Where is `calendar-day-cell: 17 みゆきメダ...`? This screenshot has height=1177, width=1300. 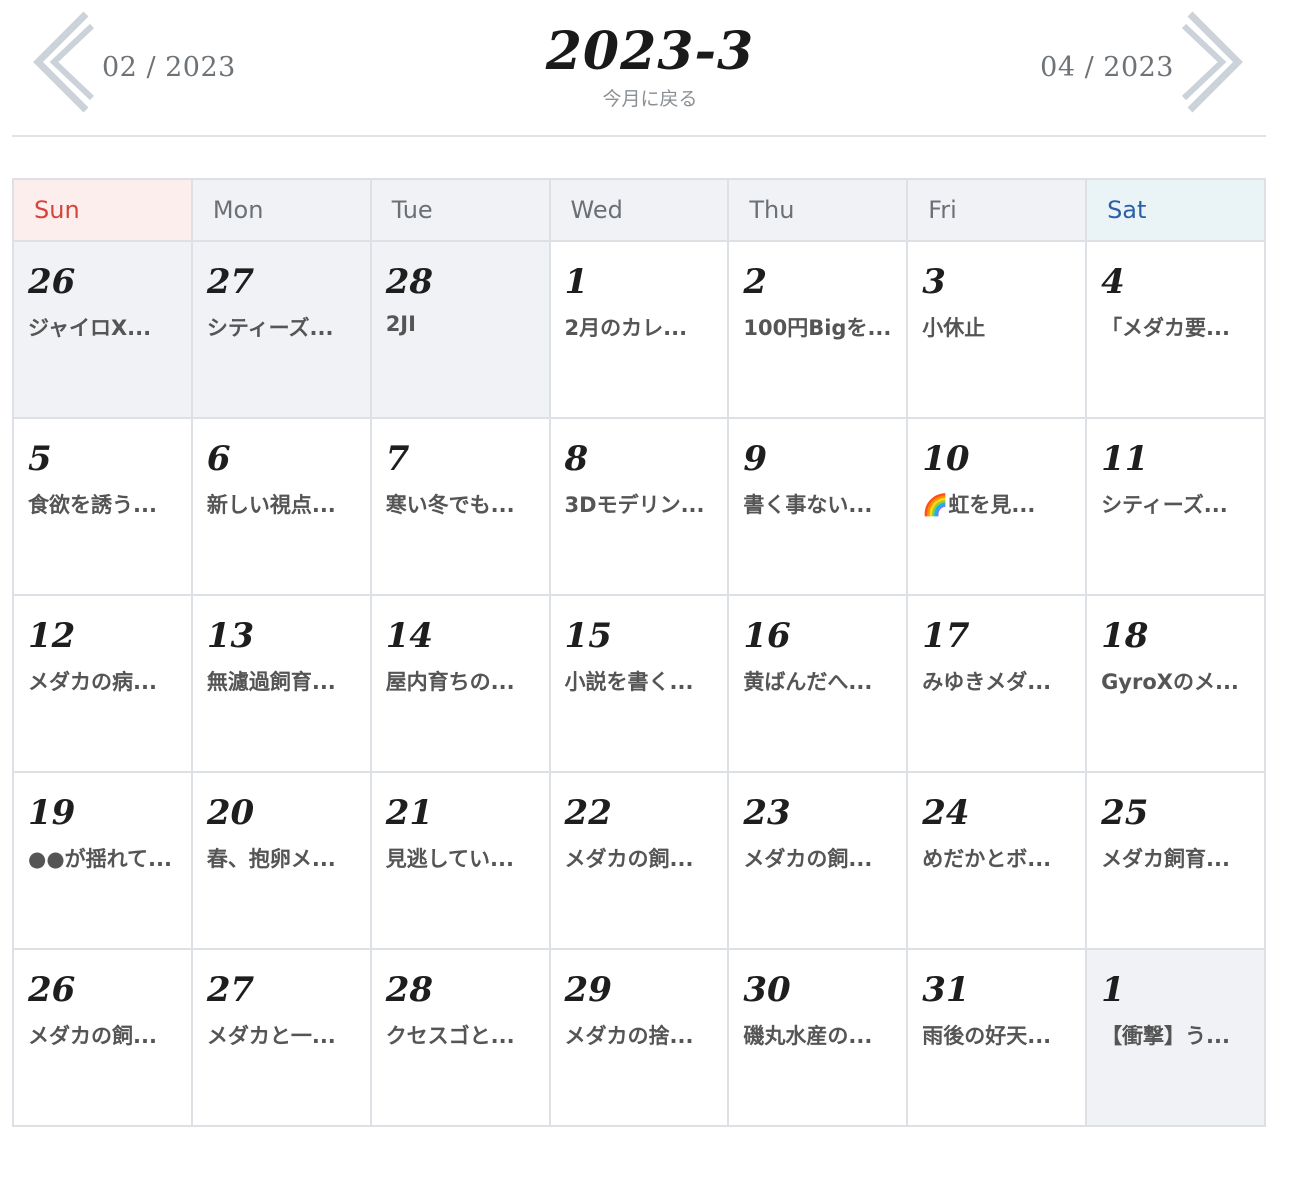
calendar-day-cell: 17 みゆきメダ... is located at coordinates (997, 683).